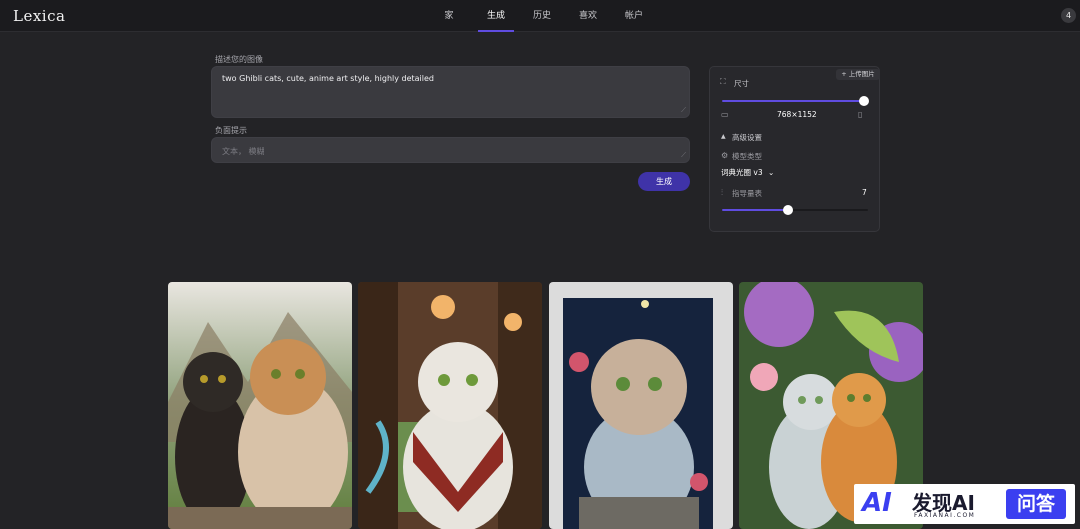  I want to click on main-nav: 家 生成 历史 喜欢 帐户, so click(541, 16).